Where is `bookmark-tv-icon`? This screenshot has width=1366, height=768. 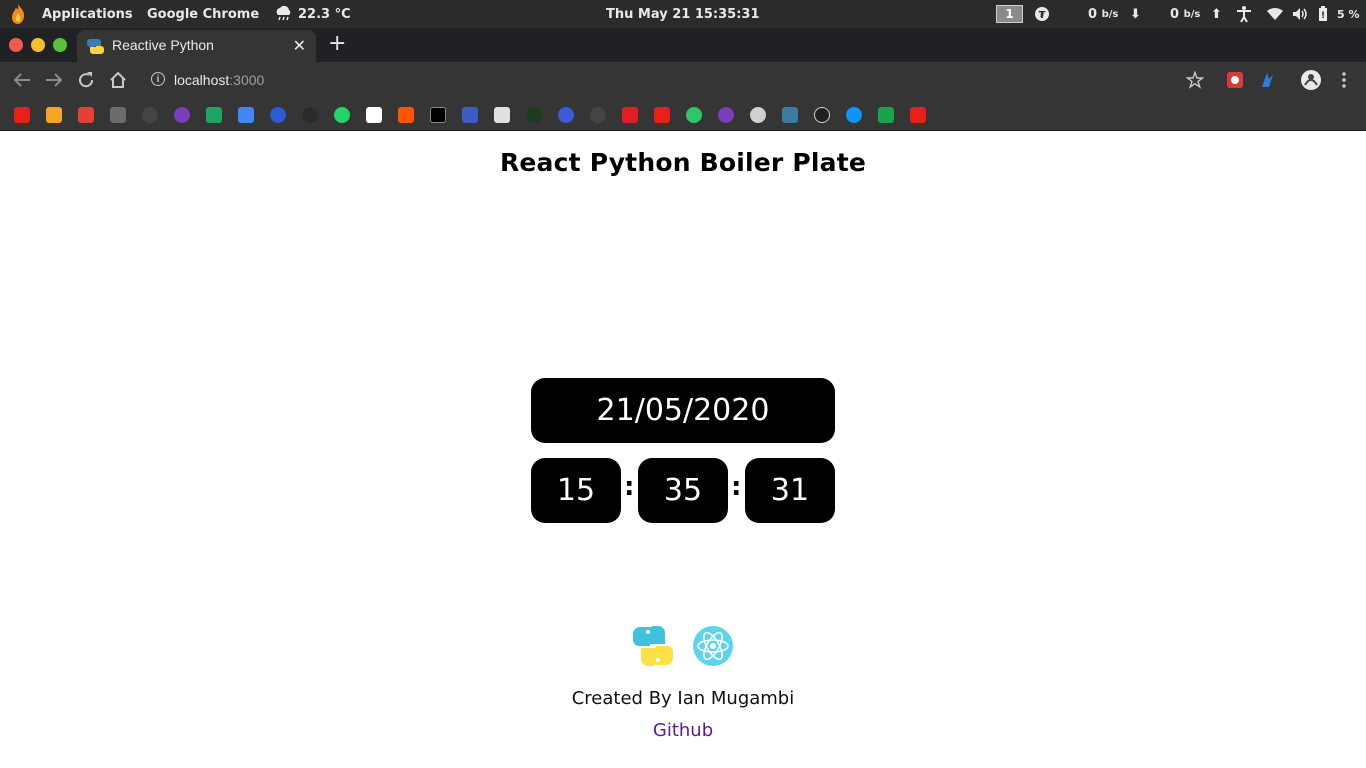
bookmark-tv-icon is located at coordinates (438, 115).